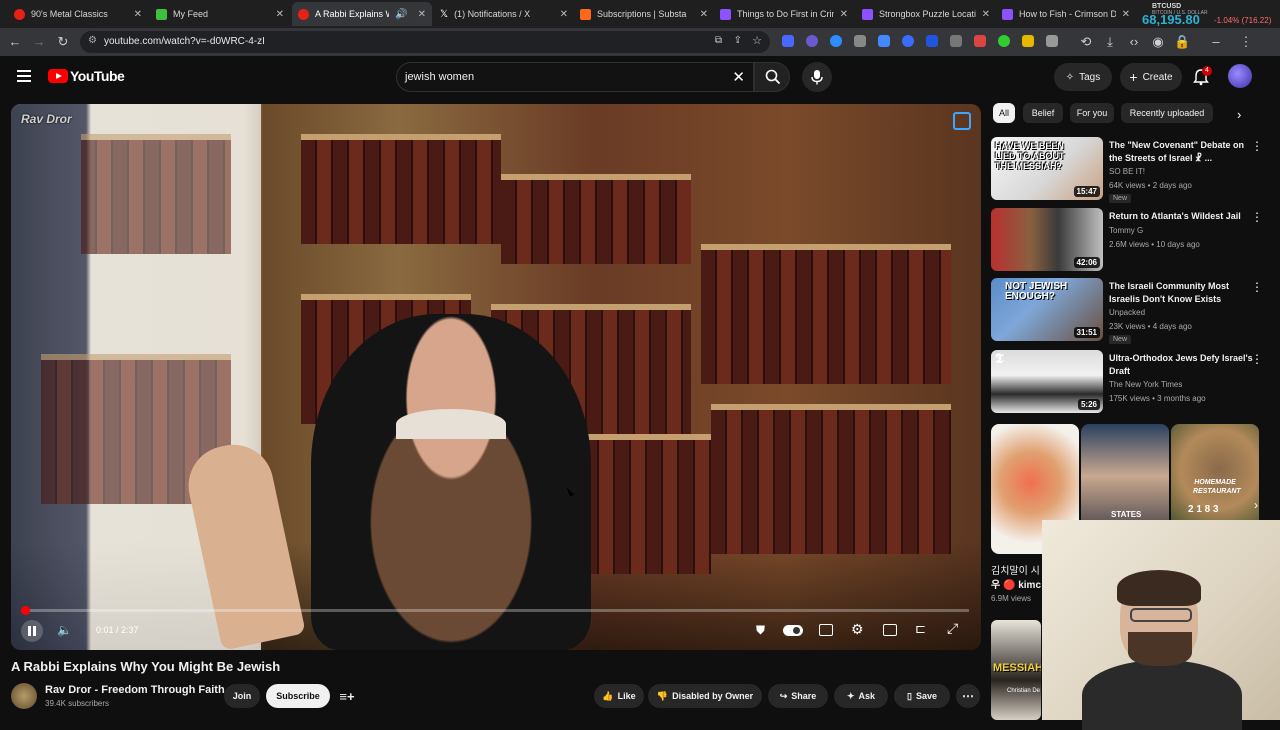 This screenshot has width=1280, height=730. I want to click on video-thumbnail: 42:06, so click(1047, 239).